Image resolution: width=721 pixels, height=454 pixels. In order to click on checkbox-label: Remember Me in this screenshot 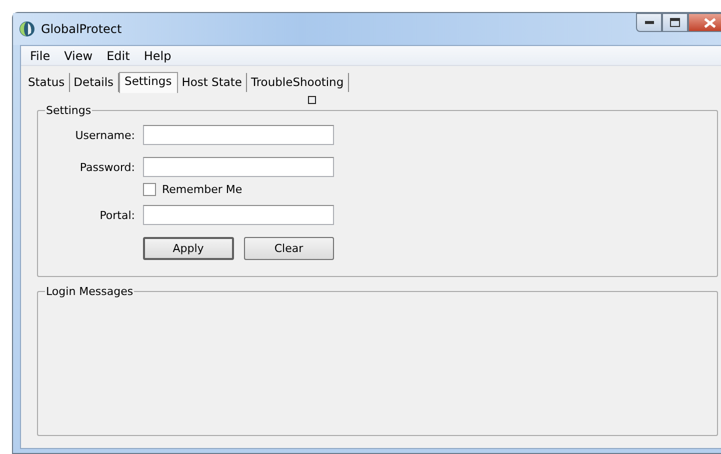, I will do `click(202, 189)`.